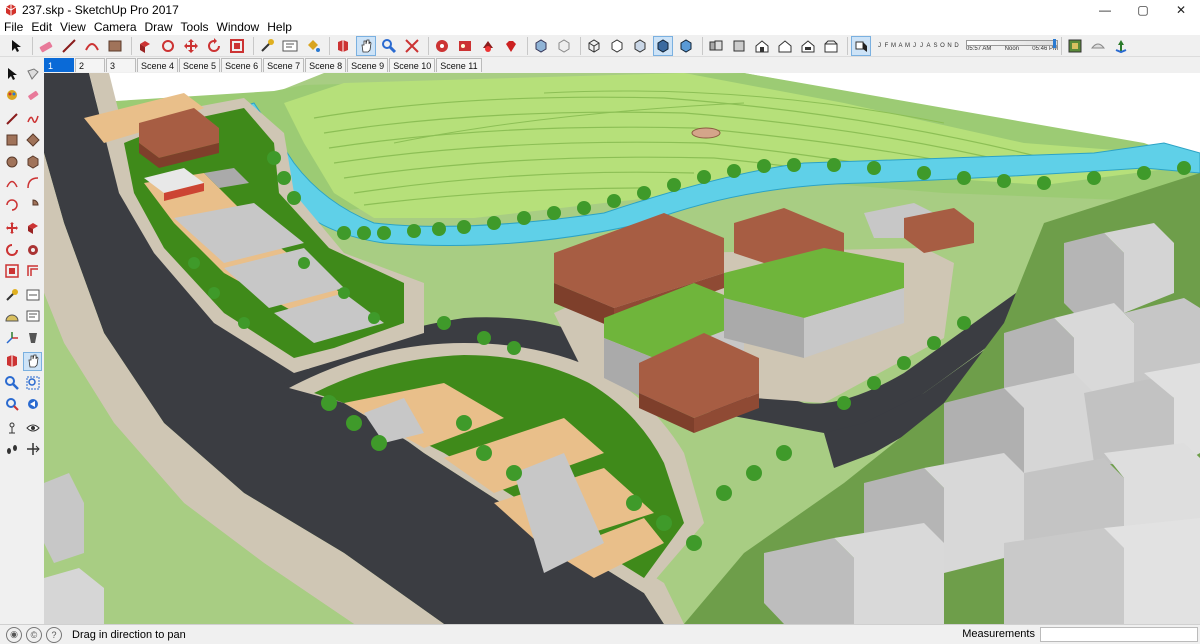  What do you see at coordinates (1143, 9) in the screenshot?
I see `maximize-button: ▢` at bounding box center [1143, 9].